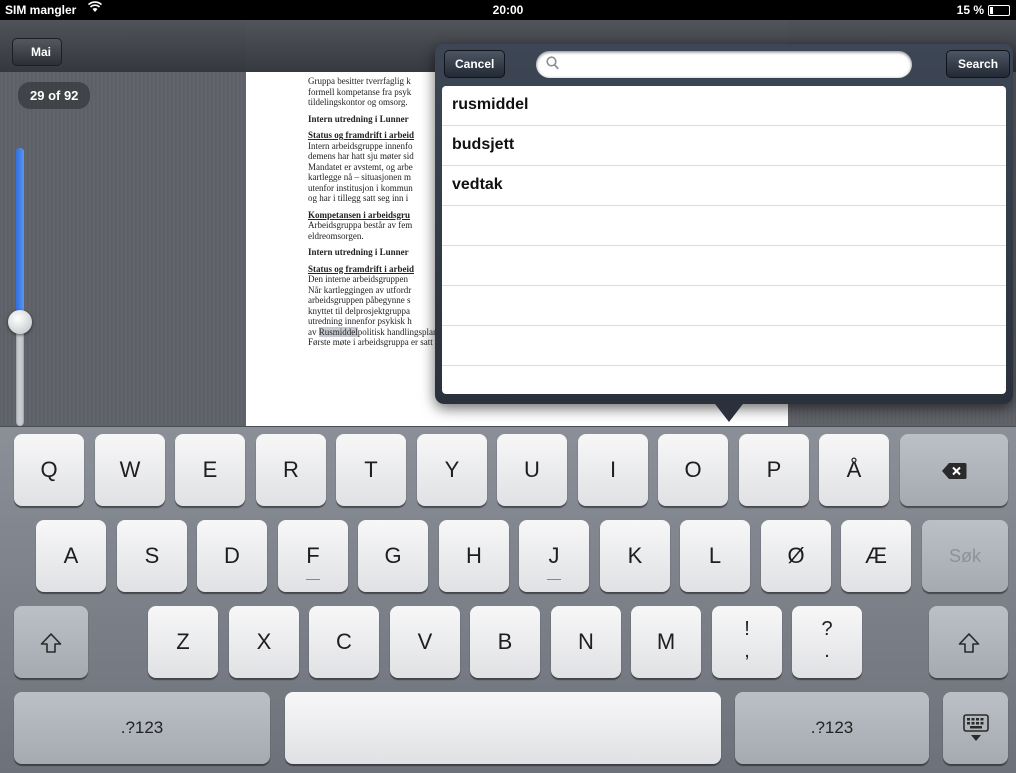 This screenshot has height=773, width=1016. What do you see at coordinates (123, 223) in the screenshot?
I see `reader-sidebar` at bounding box center [123, 223].